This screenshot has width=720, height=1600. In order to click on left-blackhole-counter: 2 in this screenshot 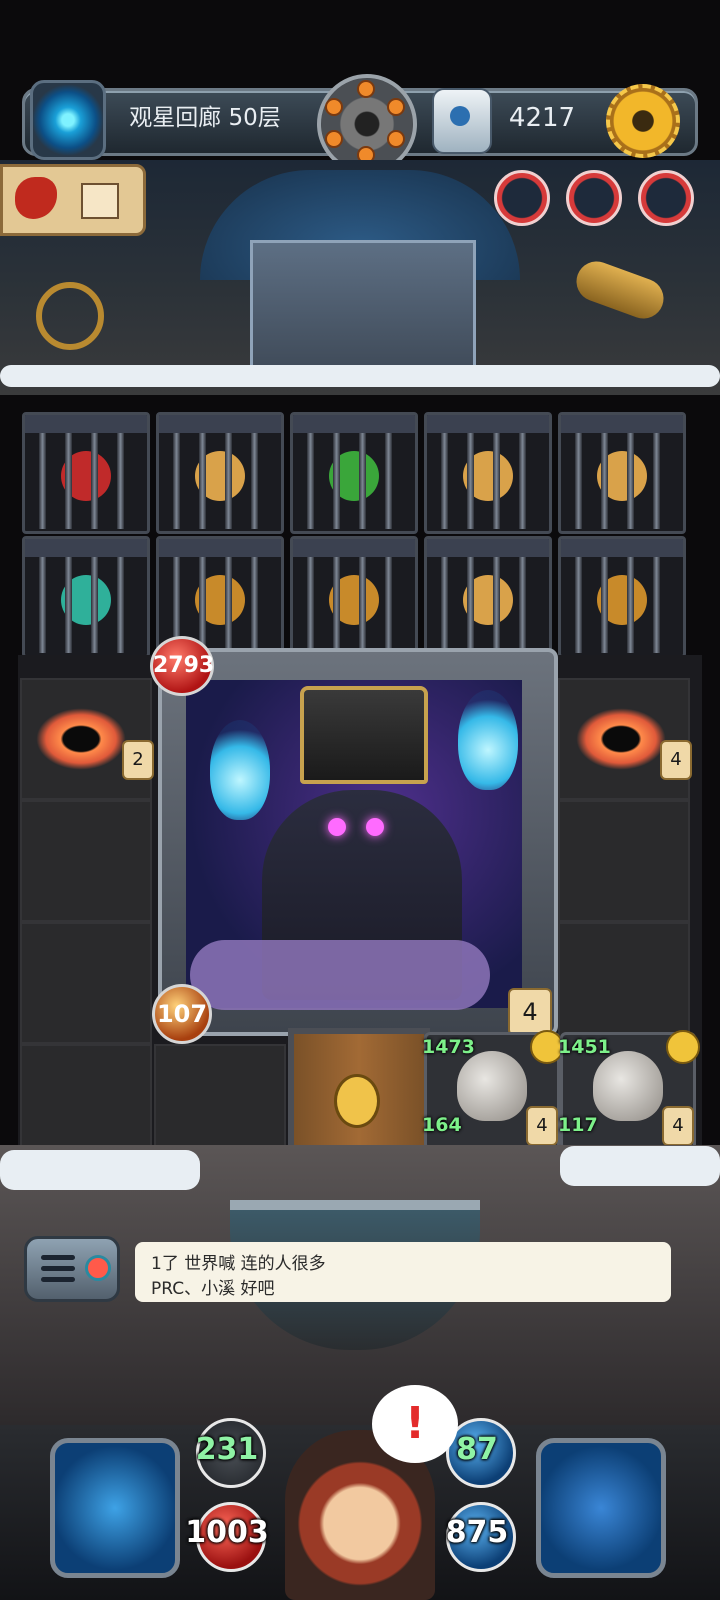, I will do `click(138, 760)`.